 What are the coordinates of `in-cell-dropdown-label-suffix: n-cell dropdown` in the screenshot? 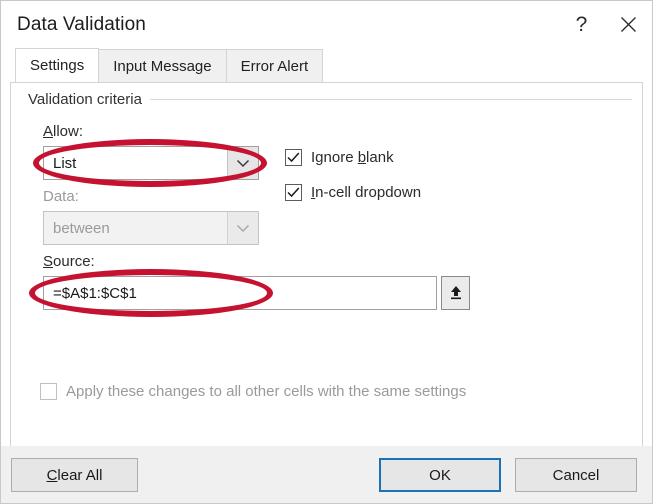 It's located at (368, 192).